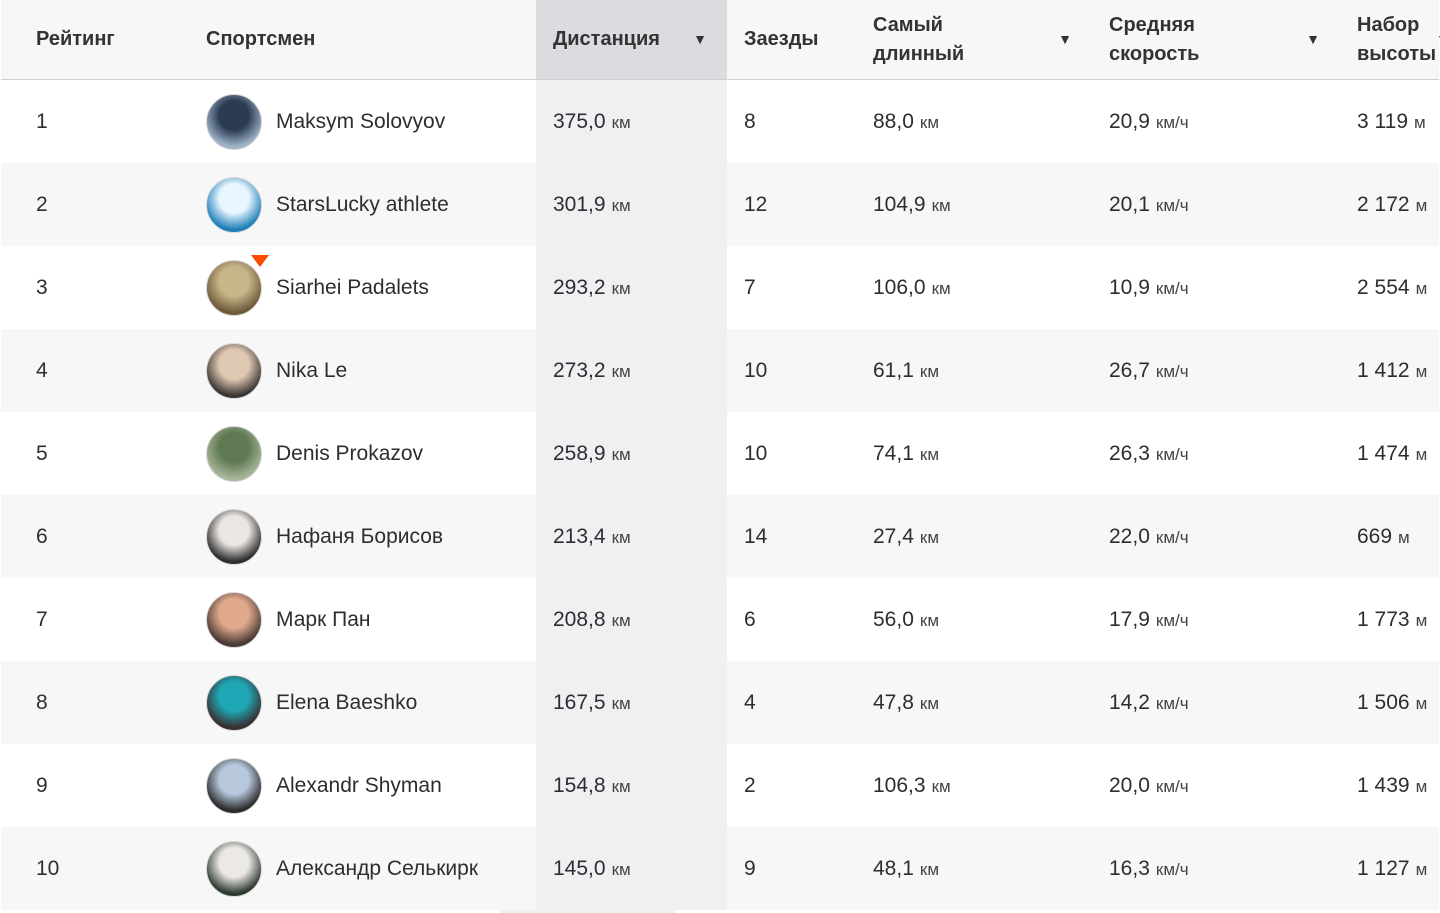  Describe the element at coordinates (1390, 40) in the screenshot. I see `header-elevation: Набор высоты ▼` at that location.